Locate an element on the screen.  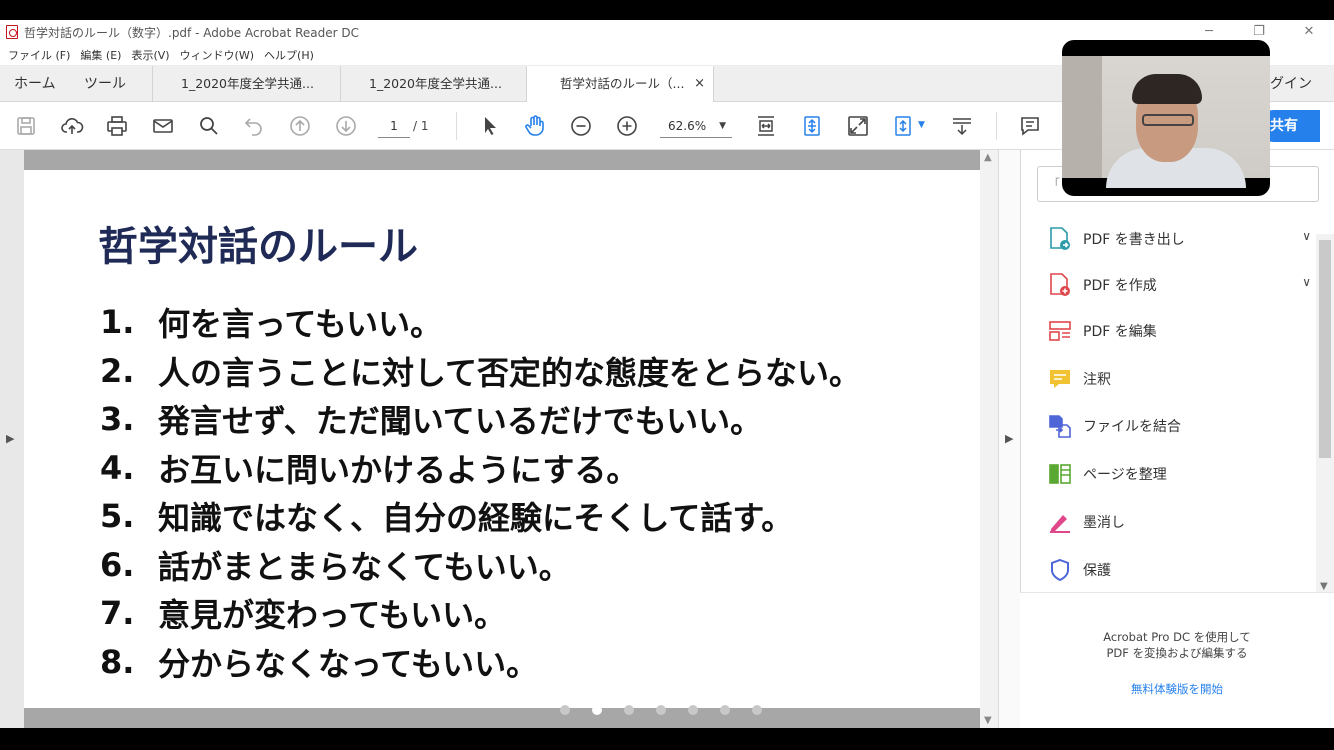
tool-protect: 保護 is located at coordinates (1182, 570).